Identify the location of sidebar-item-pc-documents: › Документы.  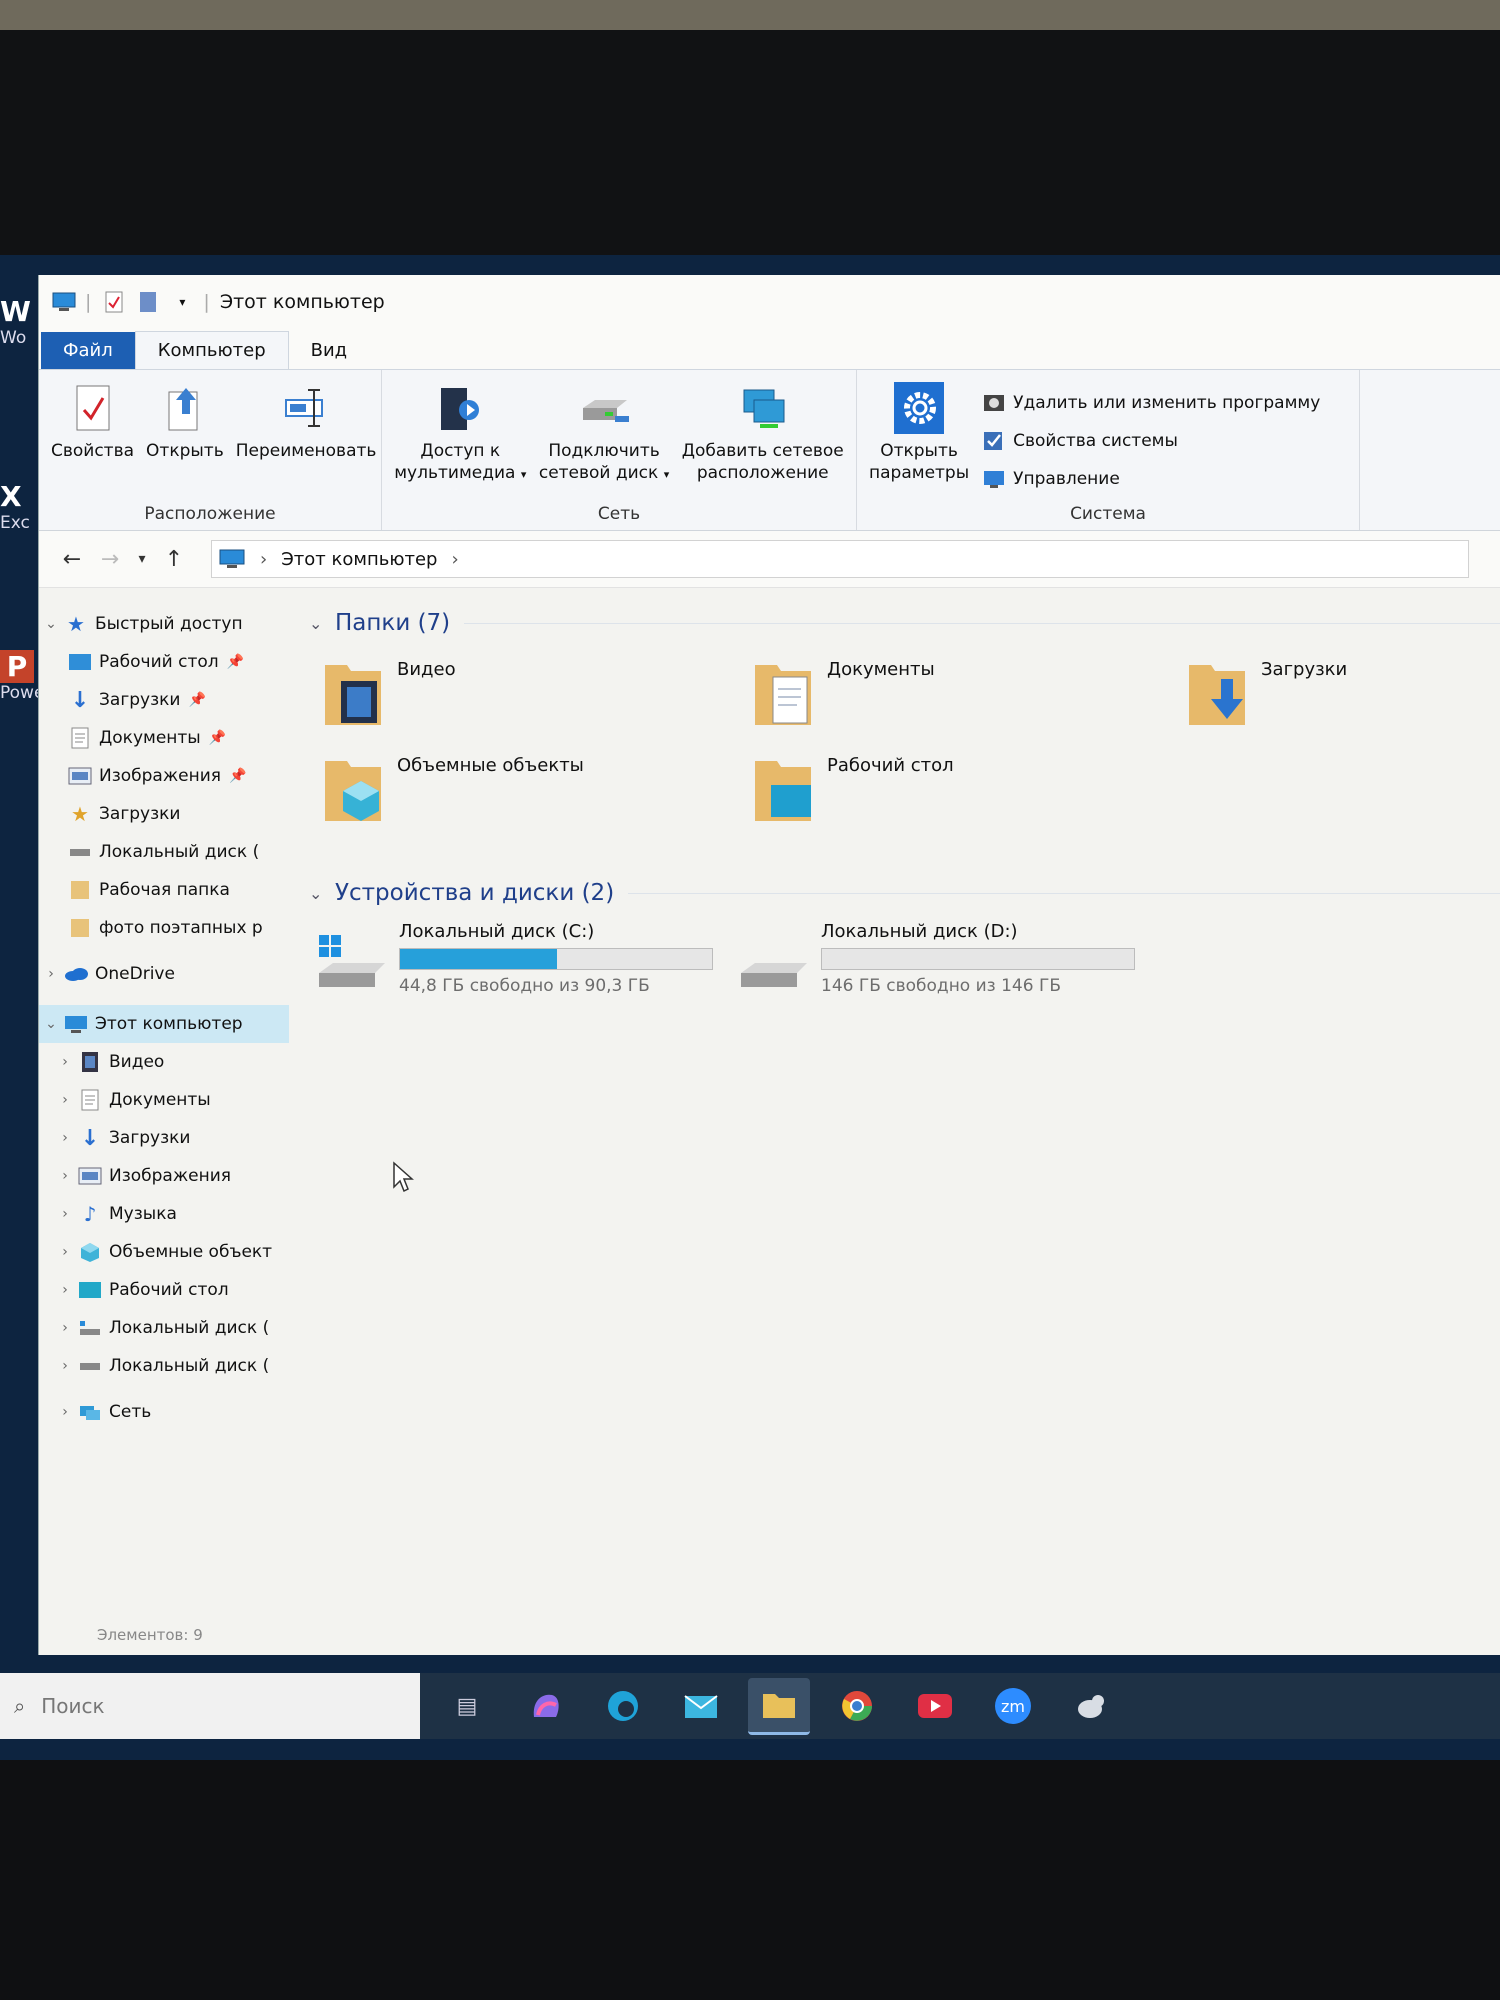
(174, 1100).